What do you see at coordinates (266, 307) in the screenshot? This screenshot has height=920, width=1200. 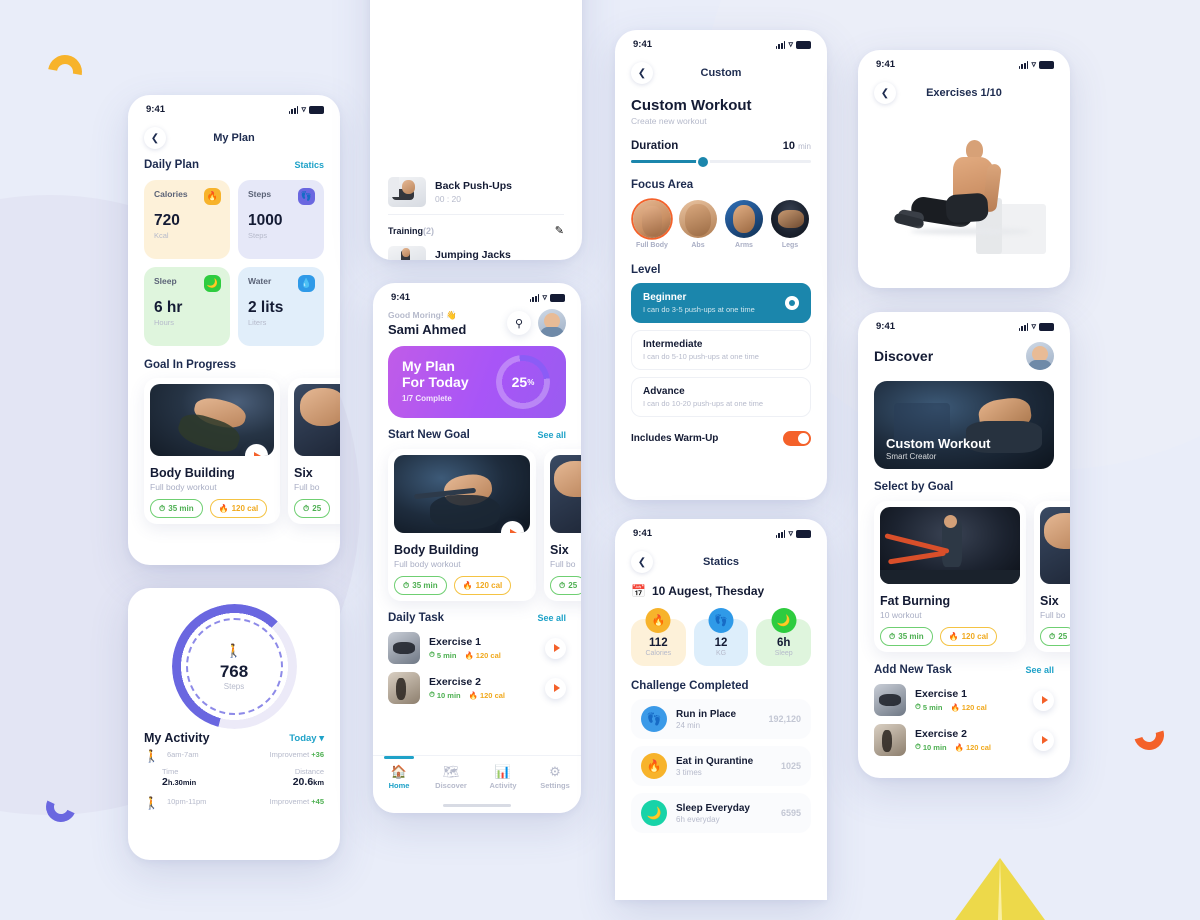 I see `stat-value: 2 lits` at bounding box center [266, 307].